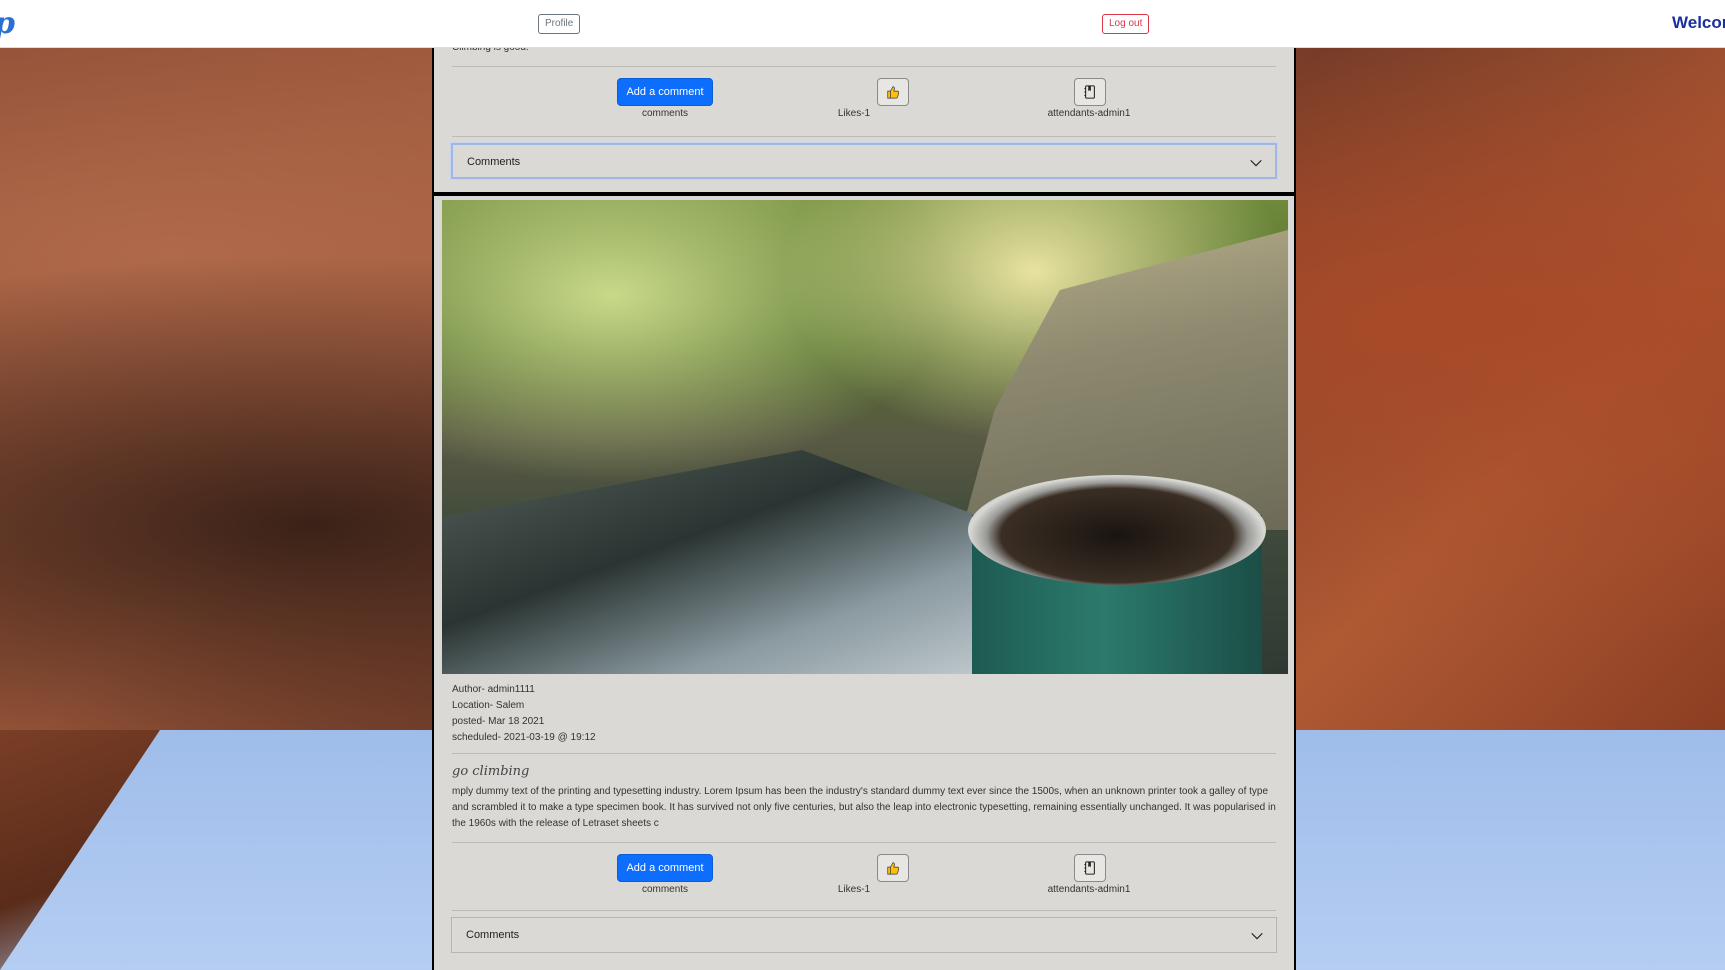  What do you see at coordinates (491, 771) in the screenshot?
I see `post-title: go climbing` at bounding box center [491, 771].